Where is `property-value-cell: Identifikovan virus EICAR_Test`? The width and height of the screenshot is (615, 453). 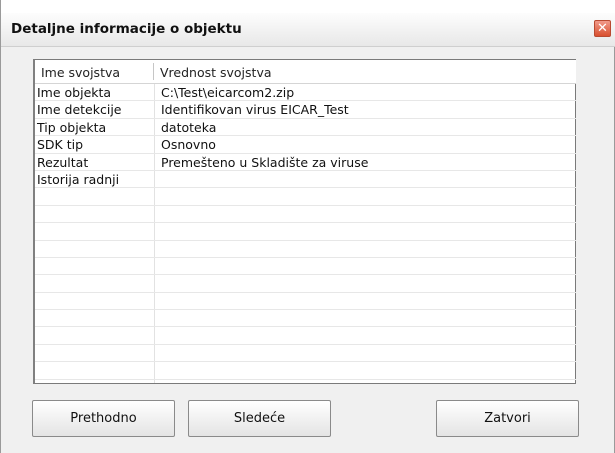
property-value-cell: Identifikovan virus EICAR_Test is located at coordinates (255, 110).